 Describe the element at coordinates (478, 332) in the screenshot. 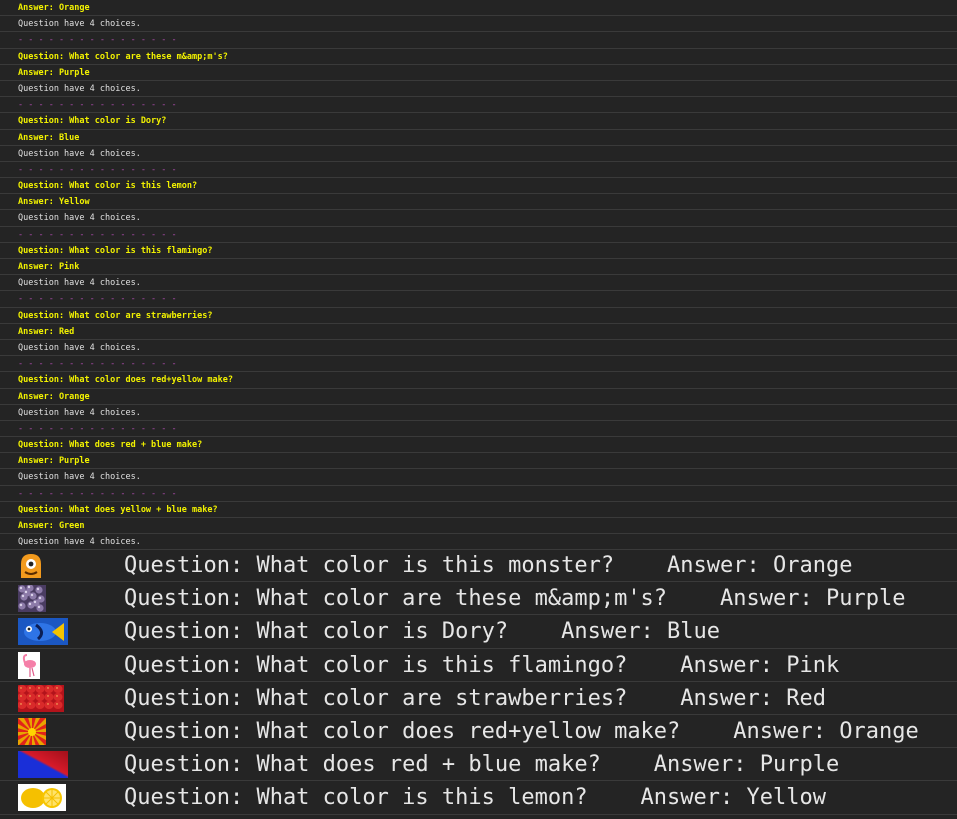

I see `log-answer: Answer: Red` at that location.